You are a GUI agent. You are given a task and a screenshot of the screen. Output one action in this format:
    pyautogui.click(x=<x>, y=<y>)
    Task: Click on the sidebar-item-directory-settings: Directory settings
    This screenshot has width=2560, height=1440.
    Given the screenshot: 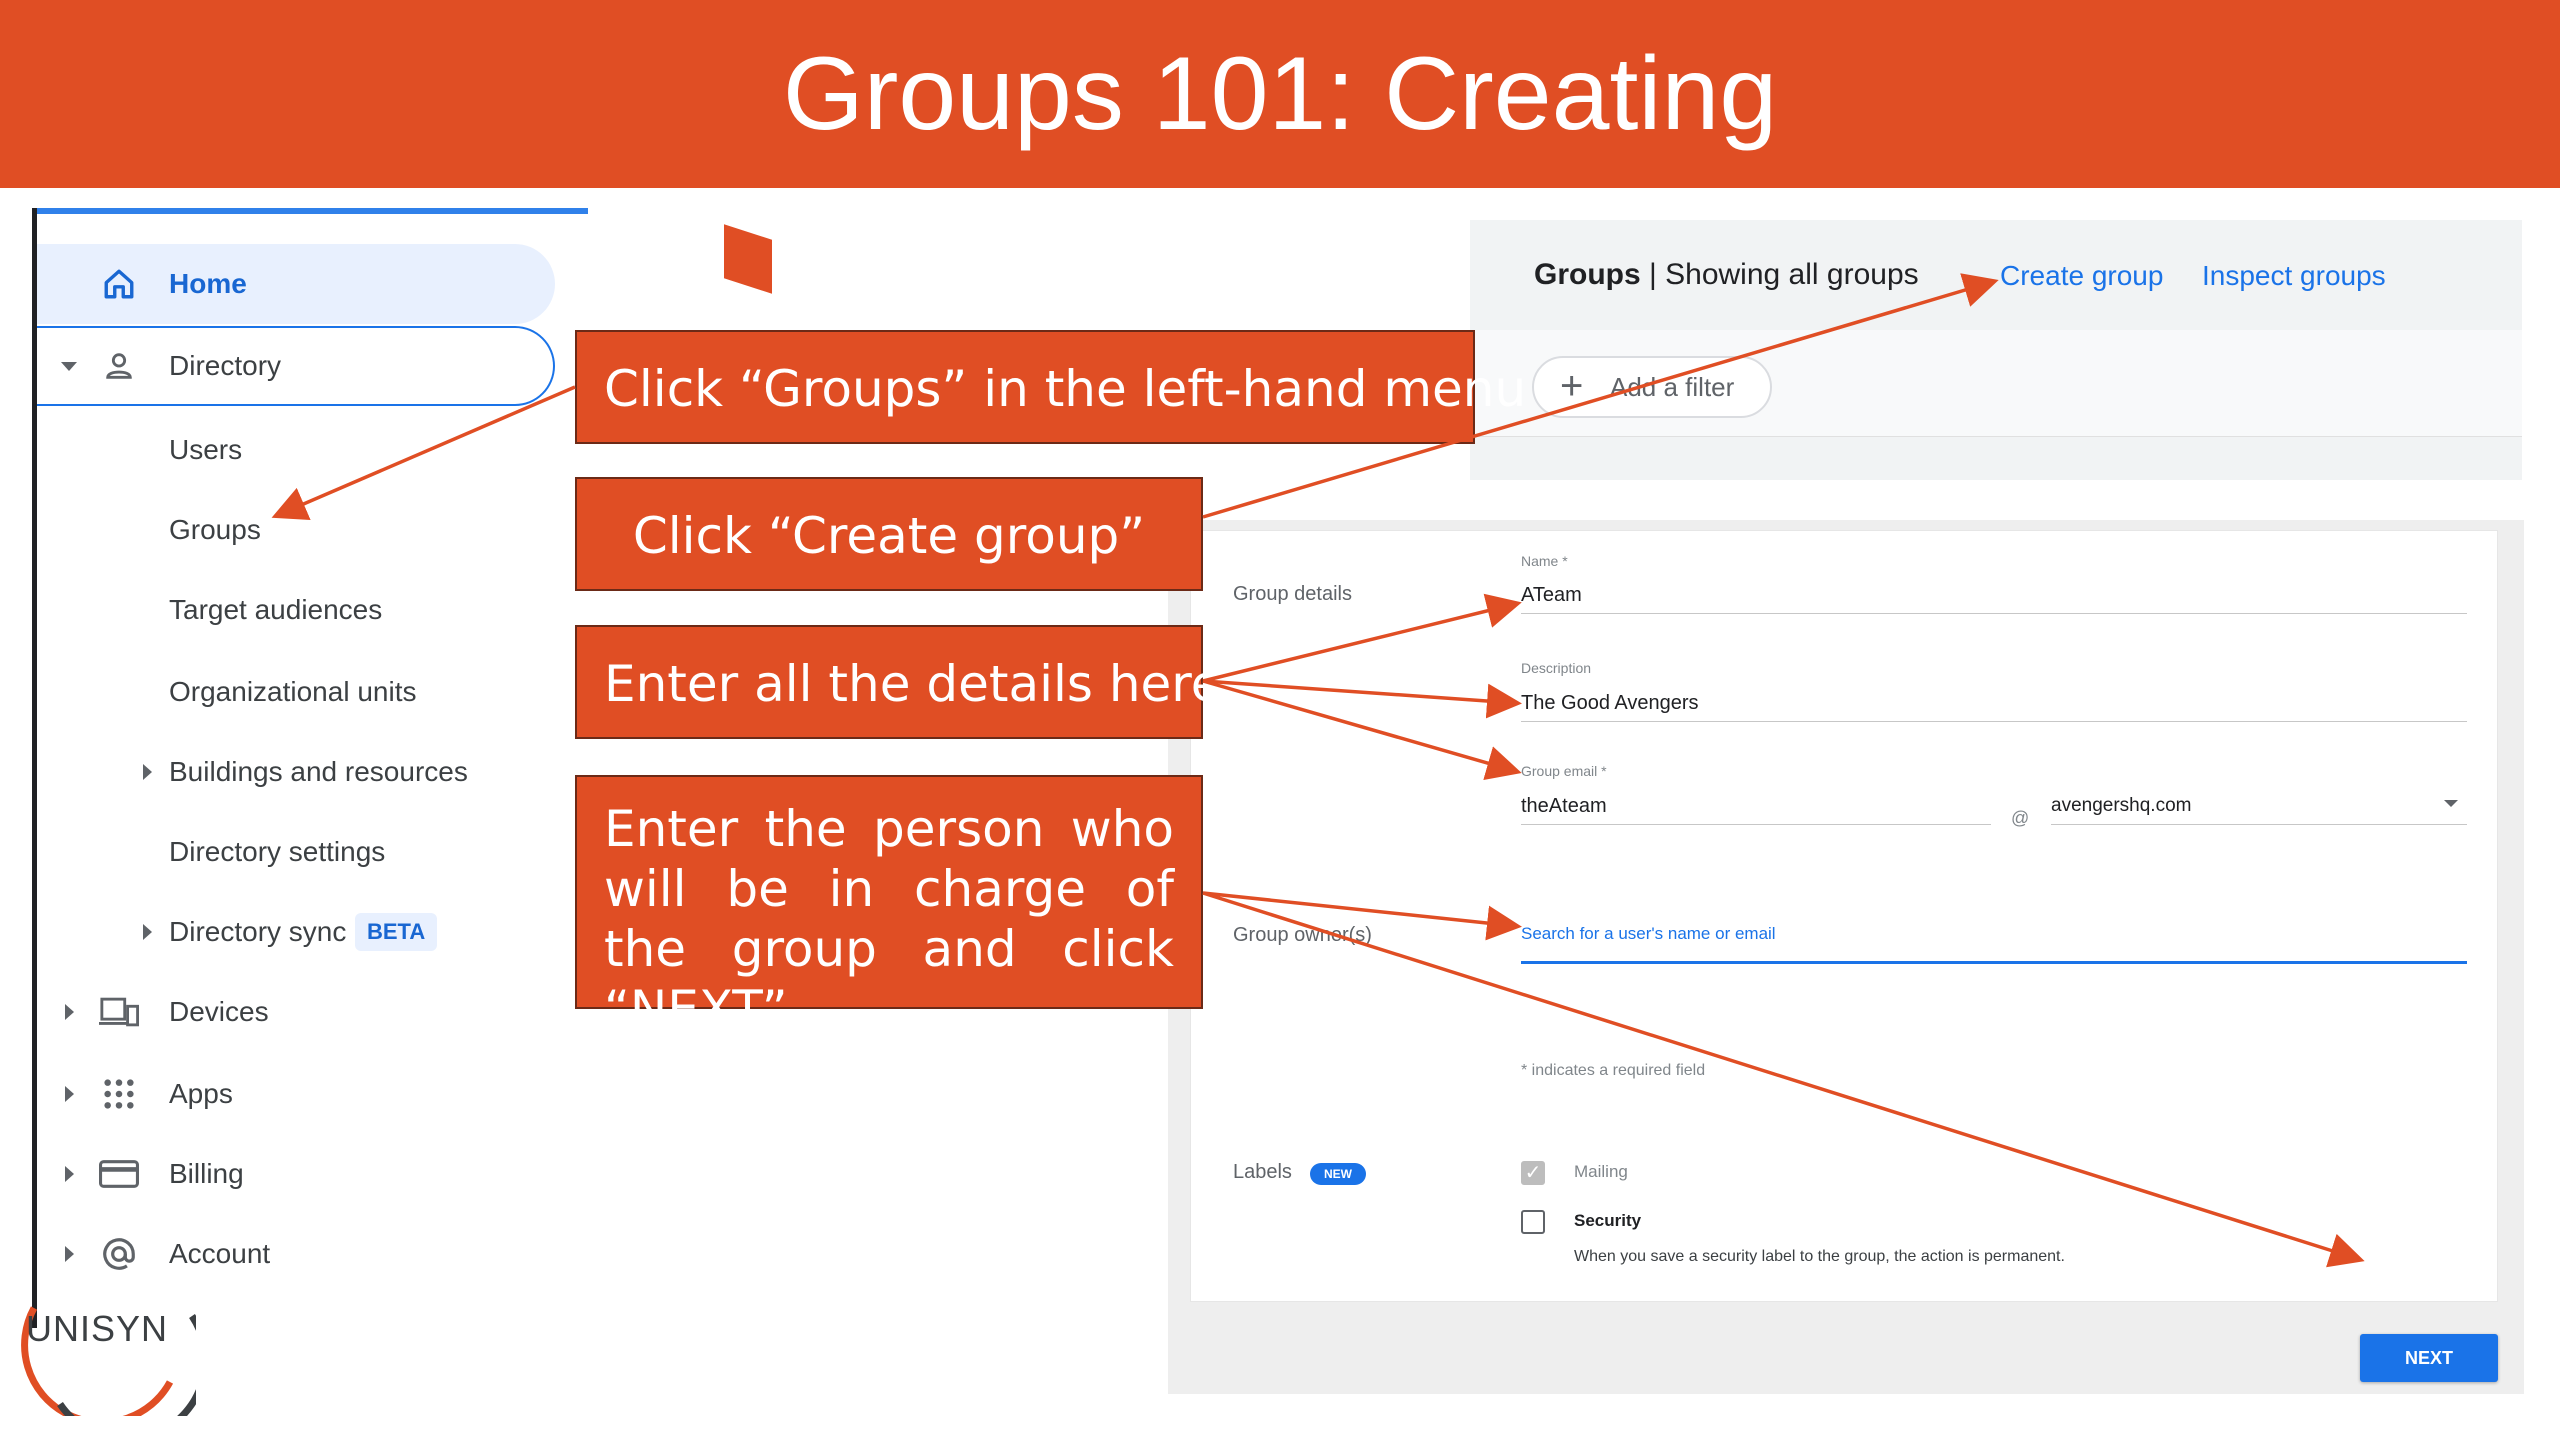 What is the action you would take?
    pyautogui.click(x=296, y=852)
    